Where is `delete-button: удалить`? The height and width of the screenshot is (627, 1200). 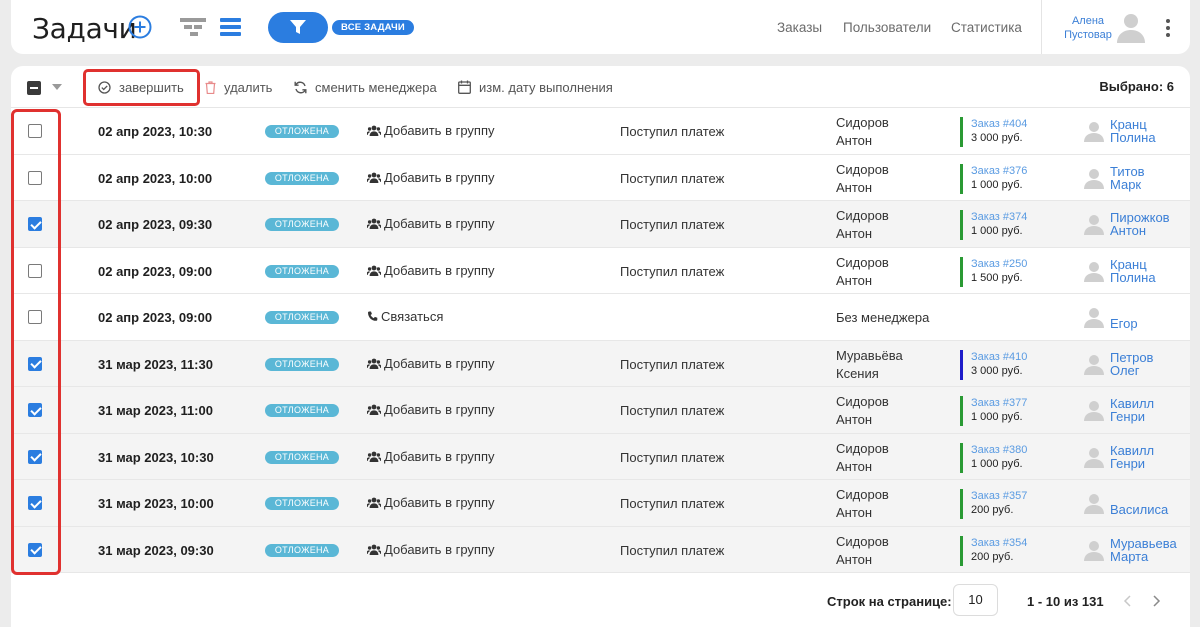 delete-button: удалить is located at coordinates (238, 87).